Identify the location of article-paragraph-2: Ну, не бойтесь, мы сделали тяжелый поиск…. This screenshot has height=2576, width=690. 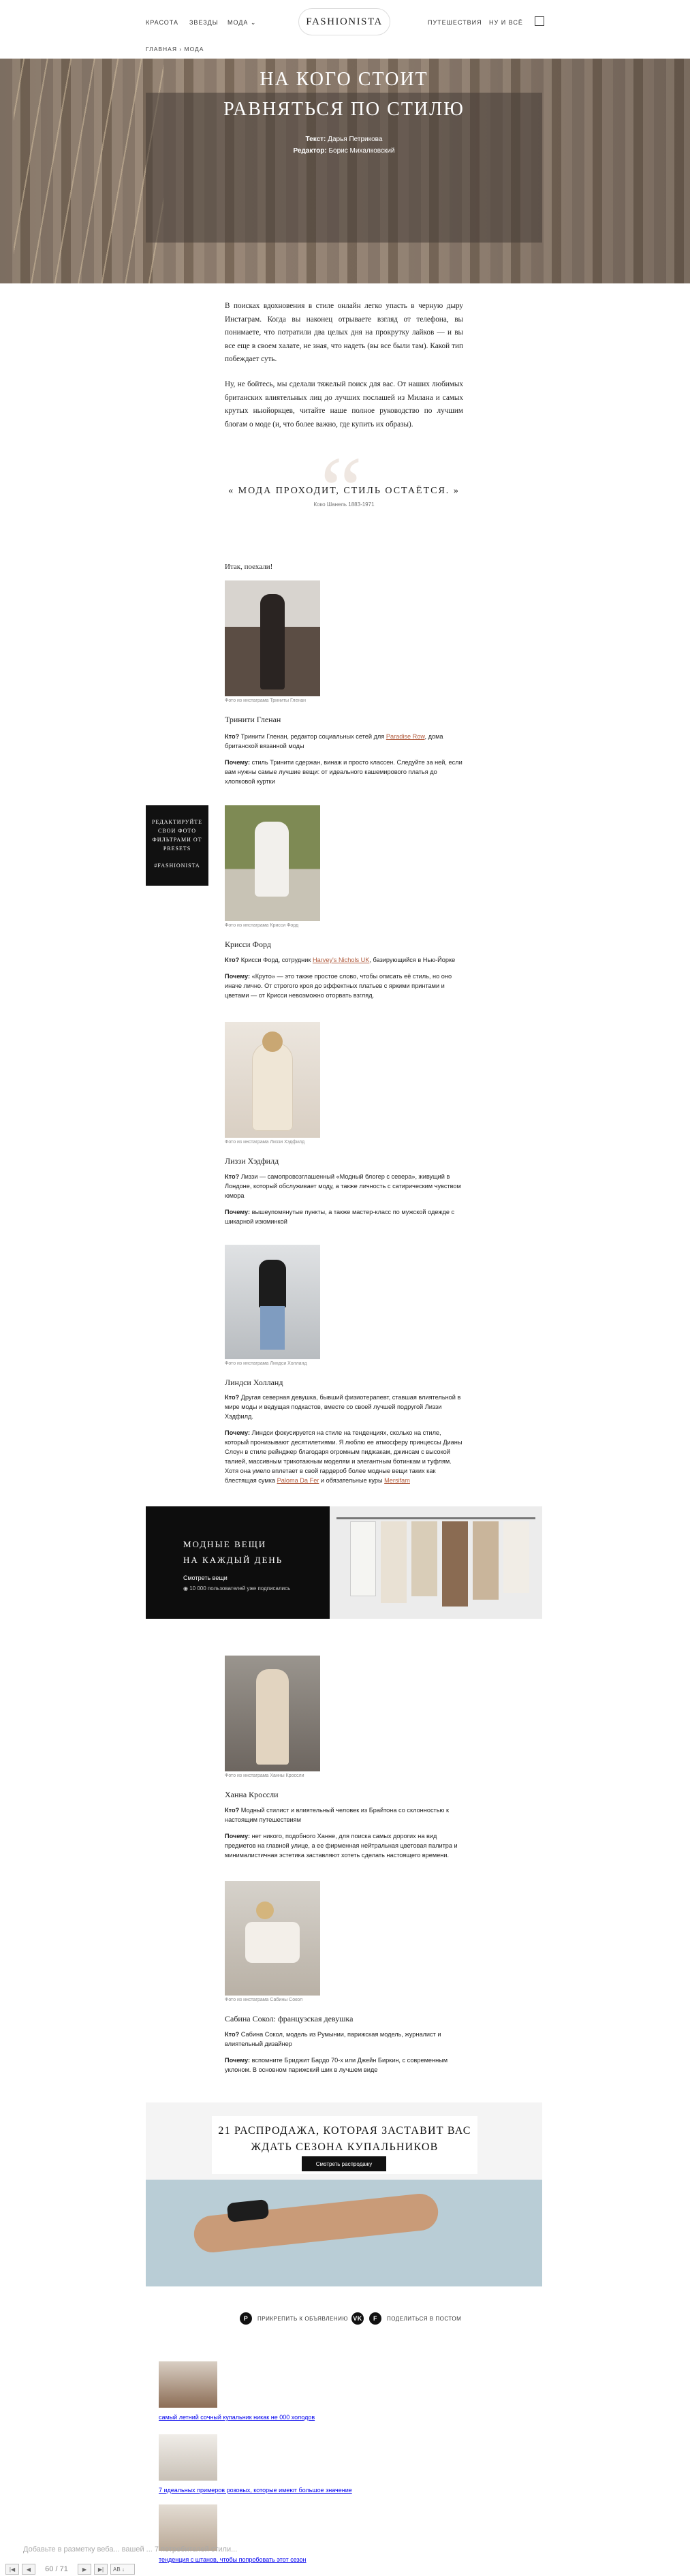
(344, 404).